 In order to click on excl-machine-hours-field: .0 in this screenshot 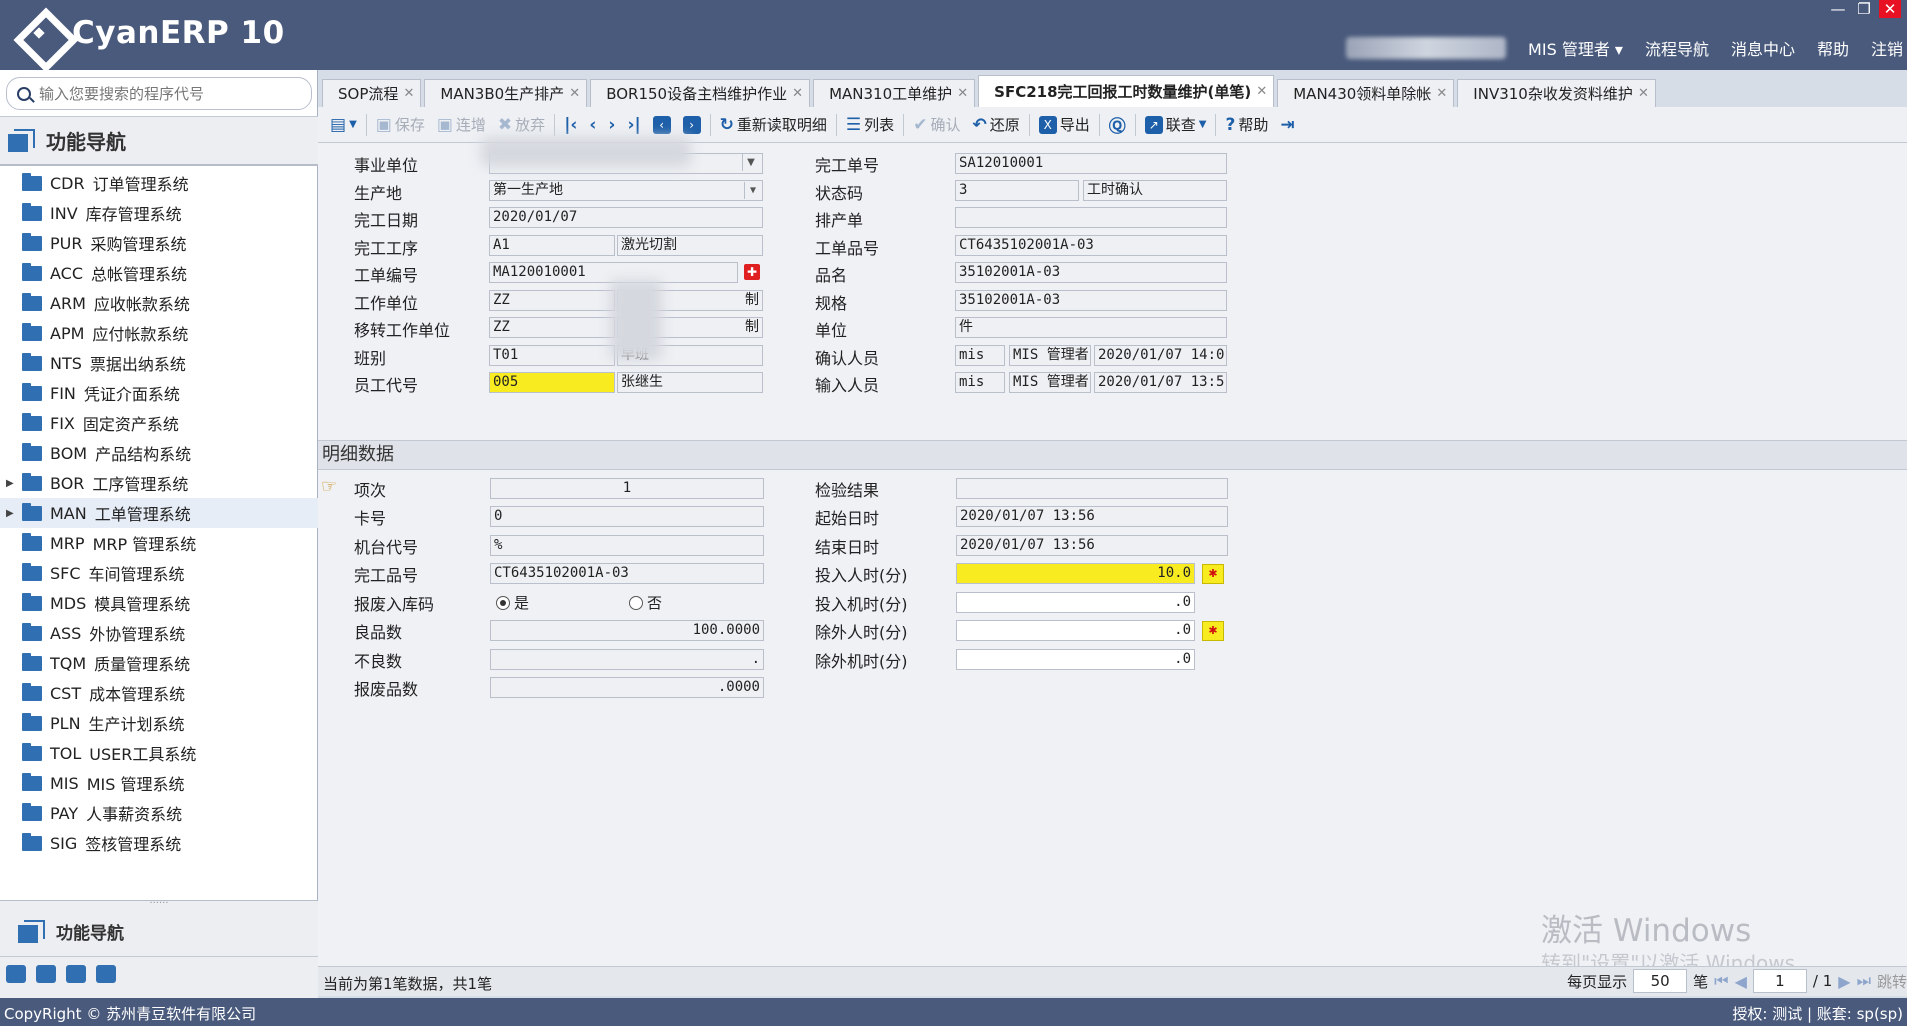, I will do `click(1075, 659)`.